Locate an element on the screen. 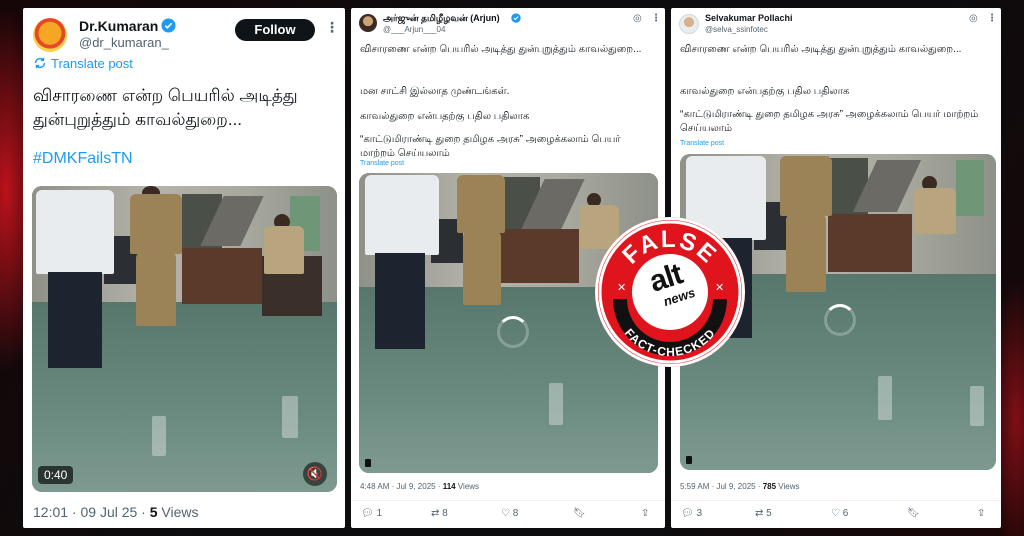 The image size is (1024, 536). repost-button: ⇄ 8 is located at coordinates (439, 513).